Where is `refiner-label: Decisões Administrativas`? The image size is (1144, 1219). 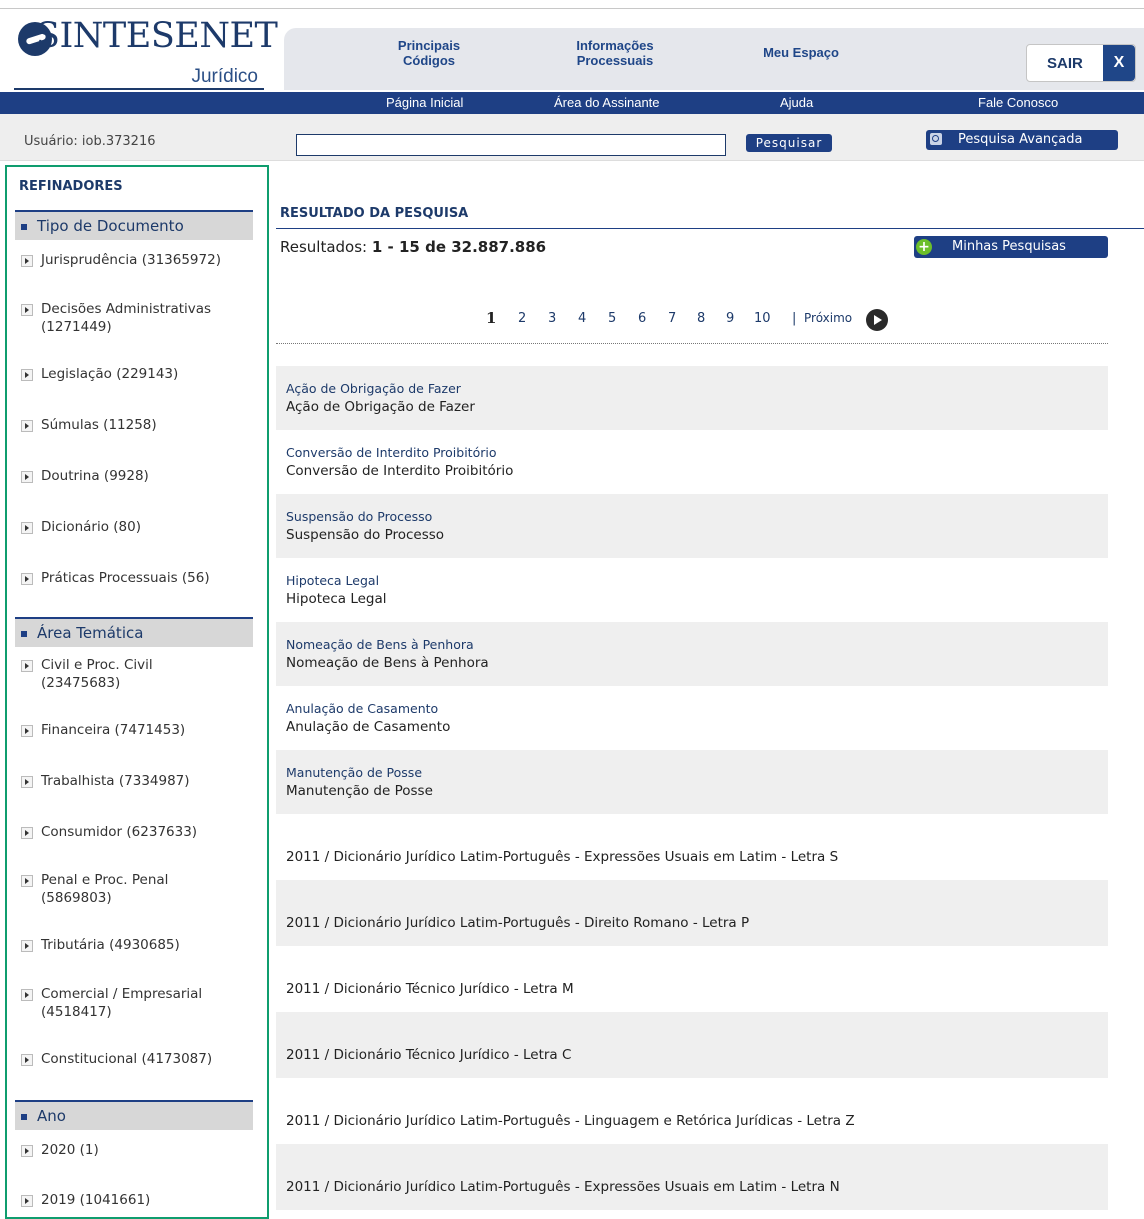 refiner-label: Decisões Administrativas is located at coordinates (126, 309).